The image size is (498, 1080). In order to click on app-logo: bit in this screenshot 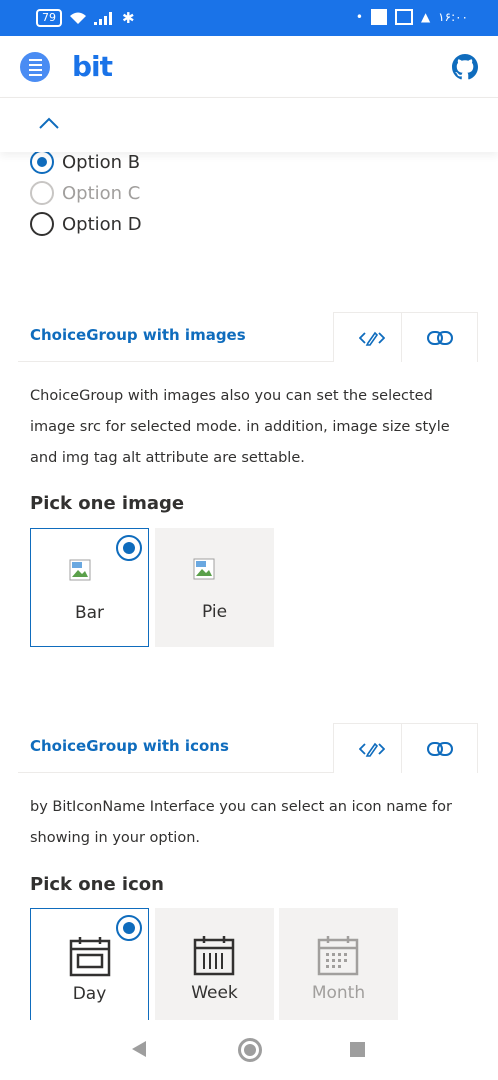, I will do `click(92, 66)`.